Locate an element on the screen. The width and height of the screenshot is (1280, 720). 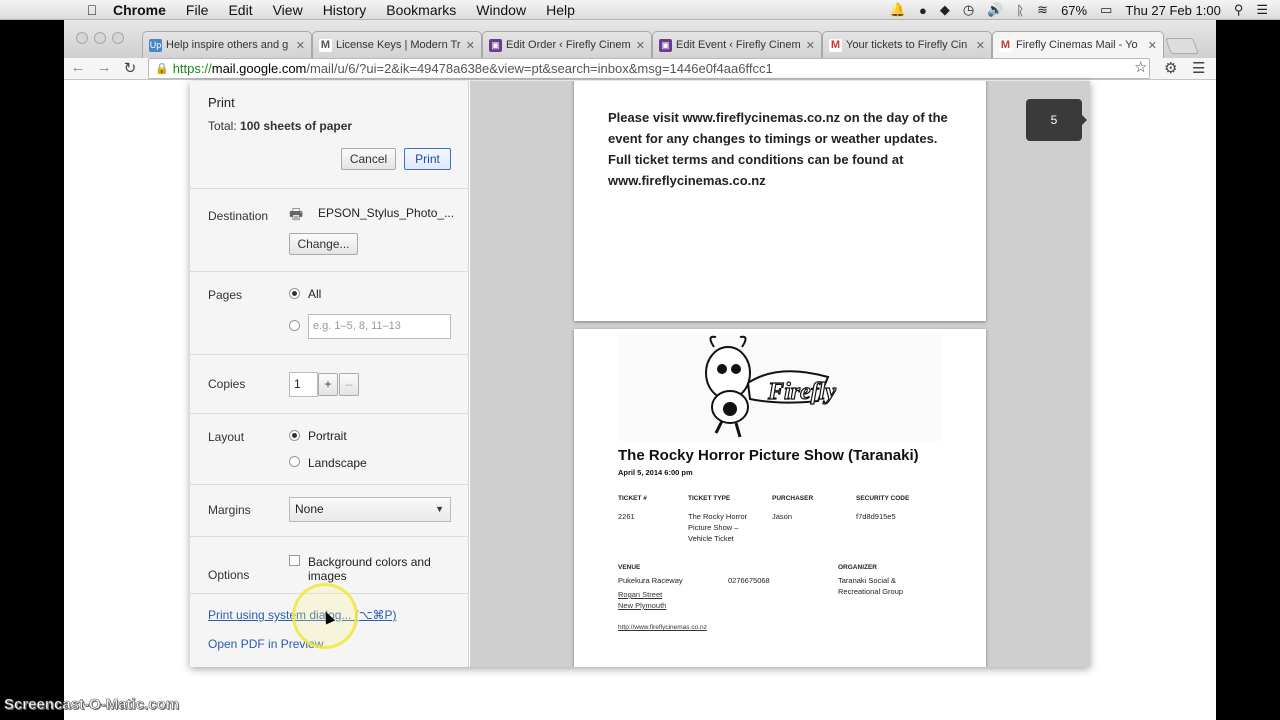
tab-title: License Keys | Modern Tr is located at coordinates (398, 45).